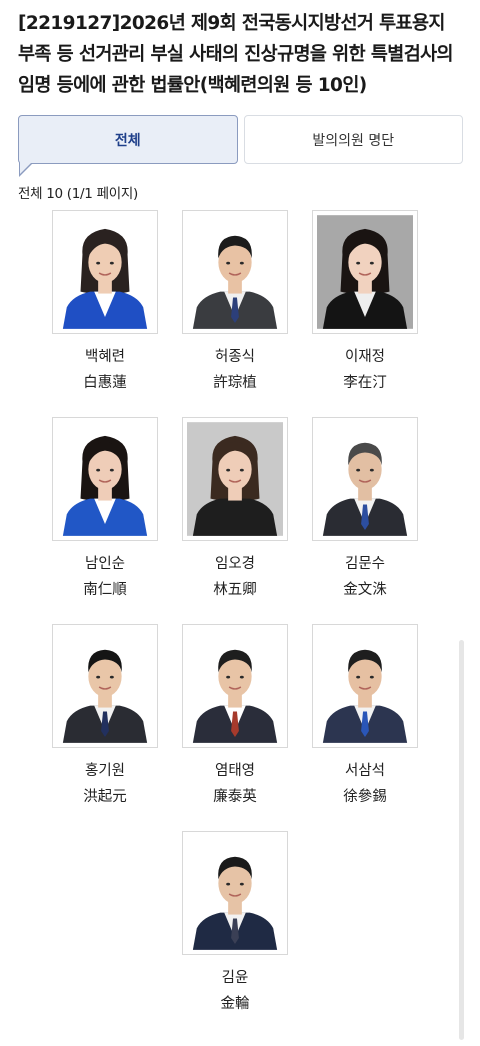 The image size is (480, 1046). I want to click on member-name-hanja: 許琮植, so click(235, 383).